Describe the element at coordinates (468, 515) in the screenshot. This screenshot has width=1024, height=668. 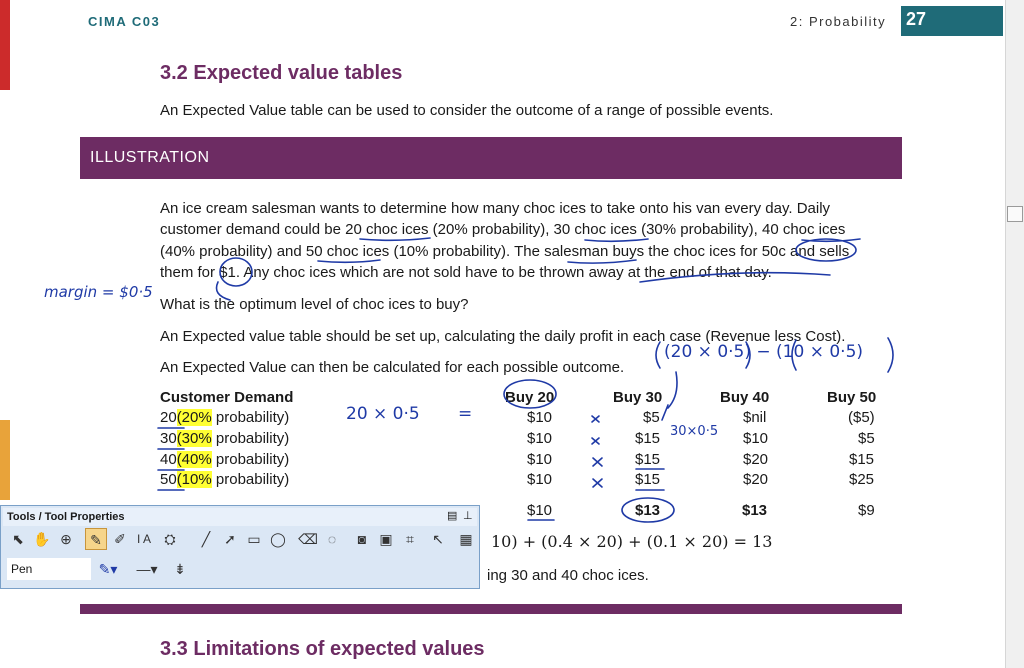
I see `pin-icon: ⊥` at that location.